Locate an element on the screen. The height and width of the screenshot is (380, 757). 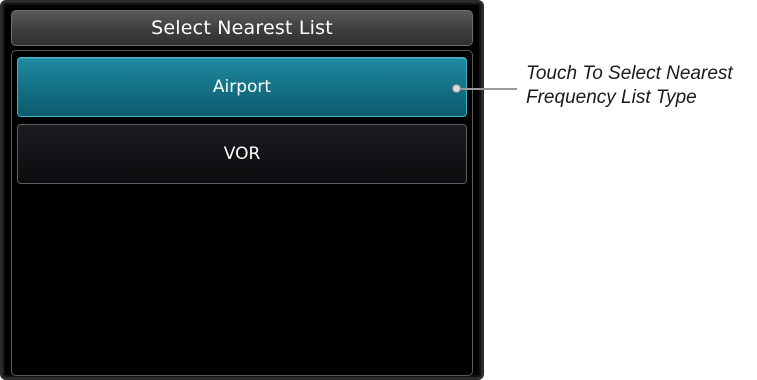
annotation-line-1: Touch To Select Nearest is located at coordinates (629, 73).